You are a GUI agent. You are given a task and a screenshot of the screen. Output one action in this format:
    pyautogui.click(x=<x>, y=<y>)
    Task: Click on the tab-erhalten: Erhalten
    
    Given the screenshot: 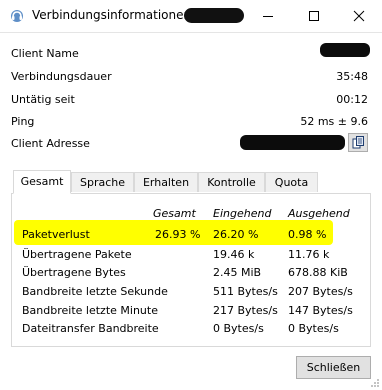 What is the action you would take?
    pyautogui.click(x=166, y=182)
    